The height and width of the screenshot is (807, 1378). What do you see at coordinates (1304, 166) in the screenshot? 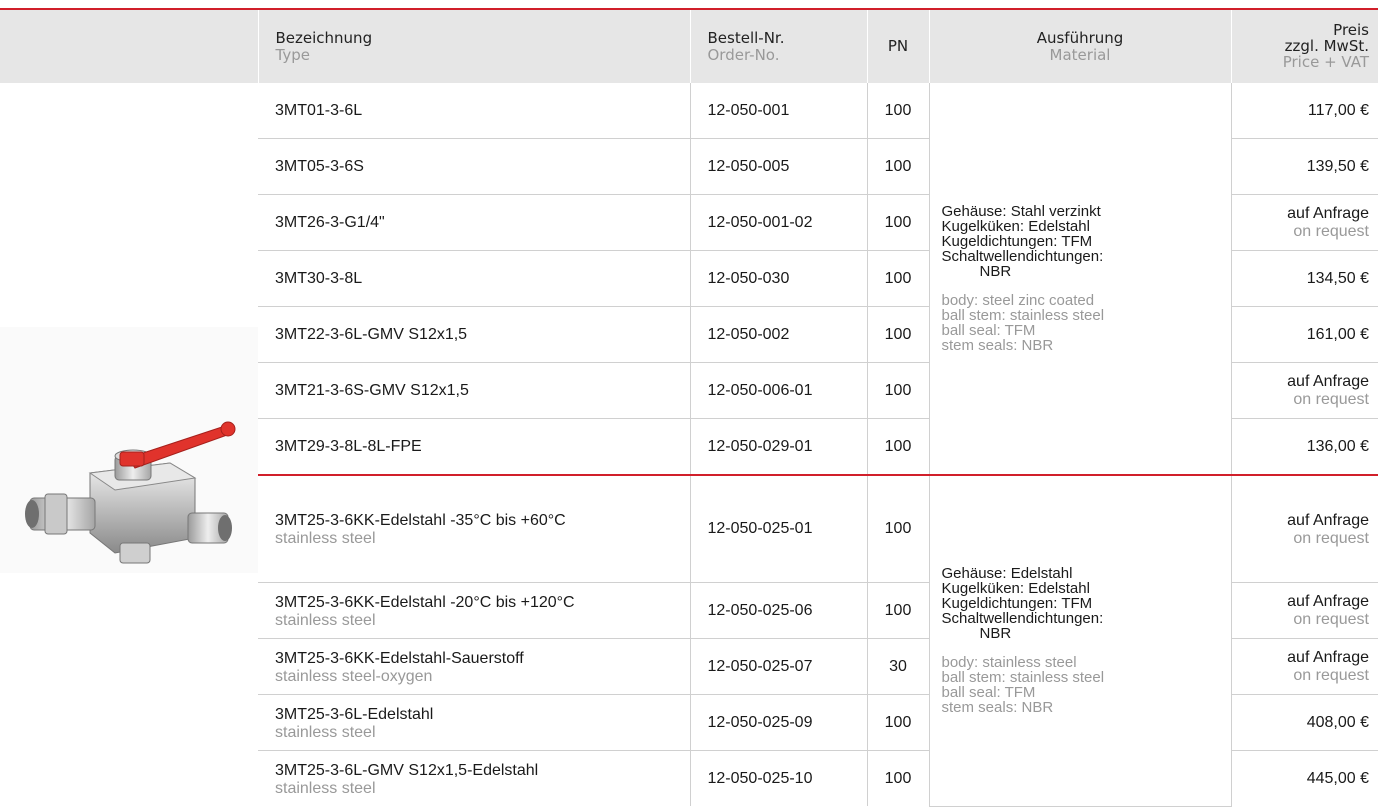
I see `price-cell: 139,50 €` at bounding box center [1304, 166].